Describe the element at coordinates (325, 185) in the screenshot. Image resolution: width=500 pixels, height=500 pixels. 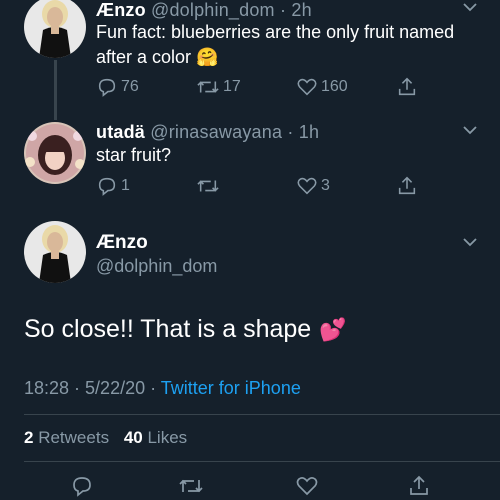
I see `like-count: 3` at that location.